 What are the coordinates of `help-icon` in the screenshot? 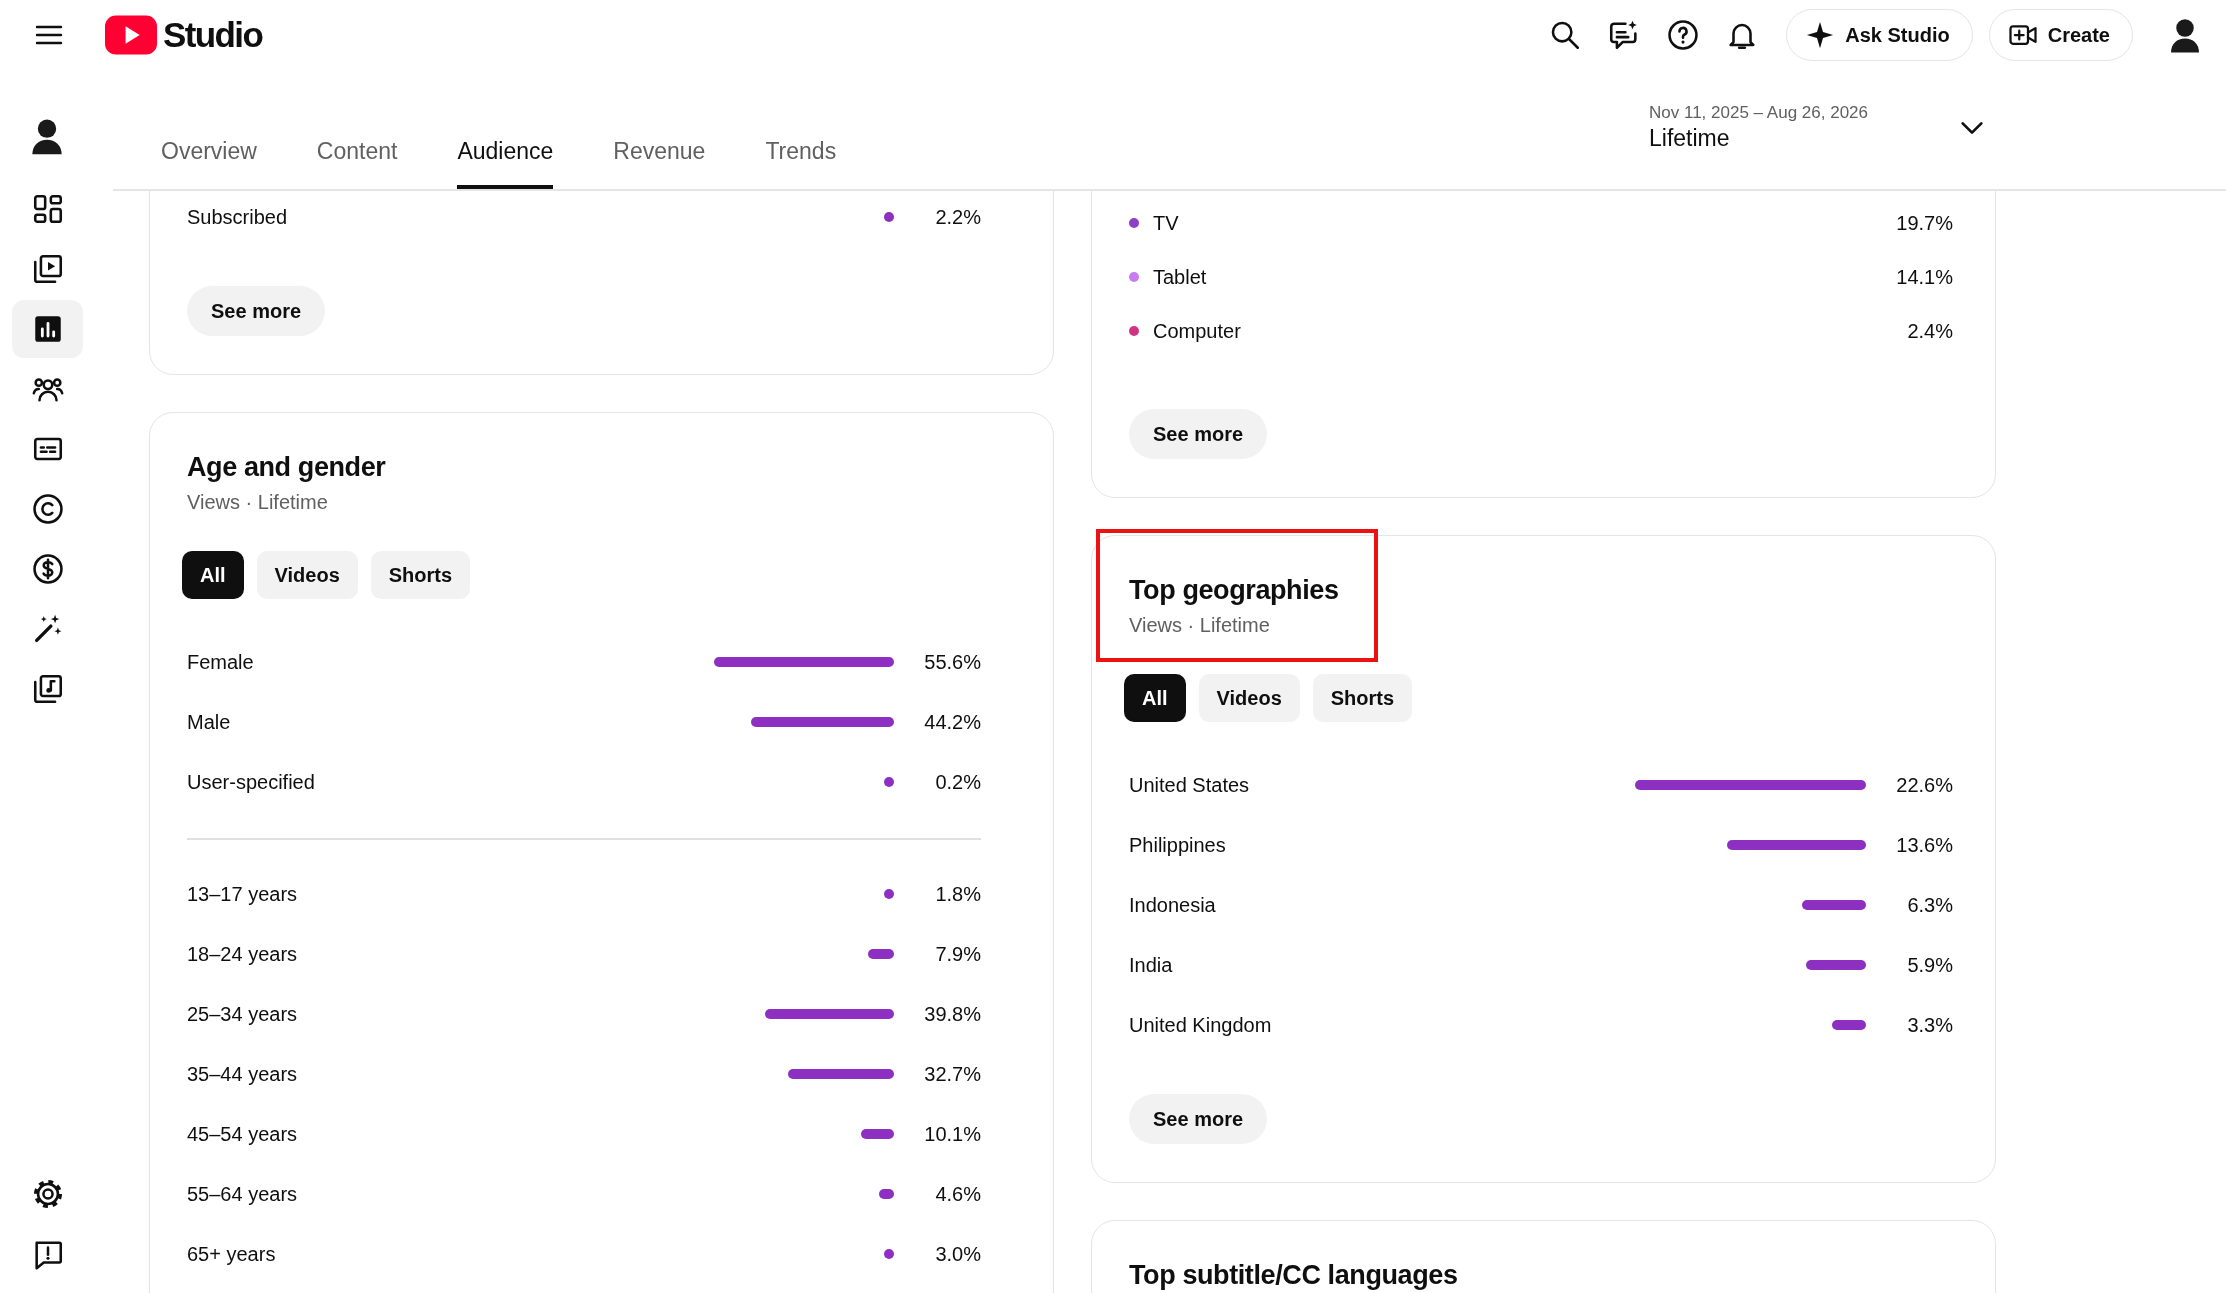 It's located at (1683, 35).